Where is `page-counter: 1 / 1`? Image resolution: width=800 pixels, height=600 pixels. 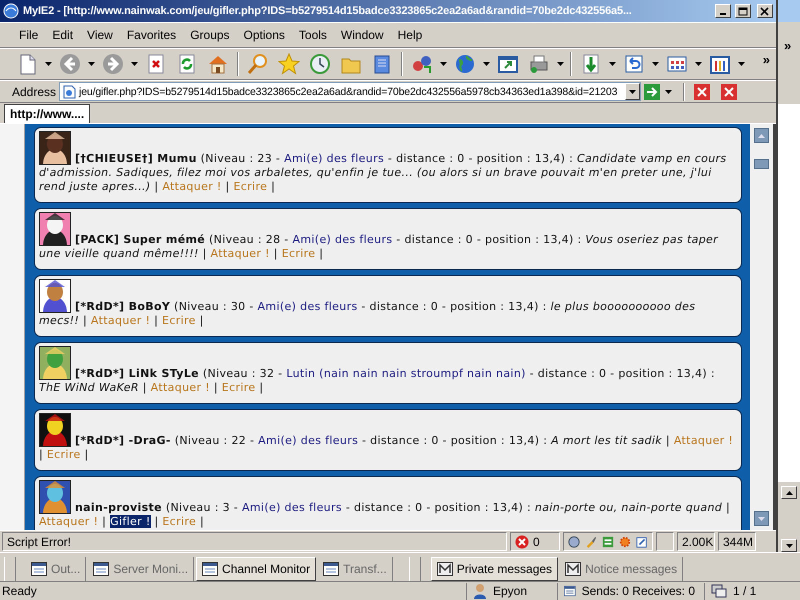
page-counter: 1 / 1 is located at coordinates (744, 591).